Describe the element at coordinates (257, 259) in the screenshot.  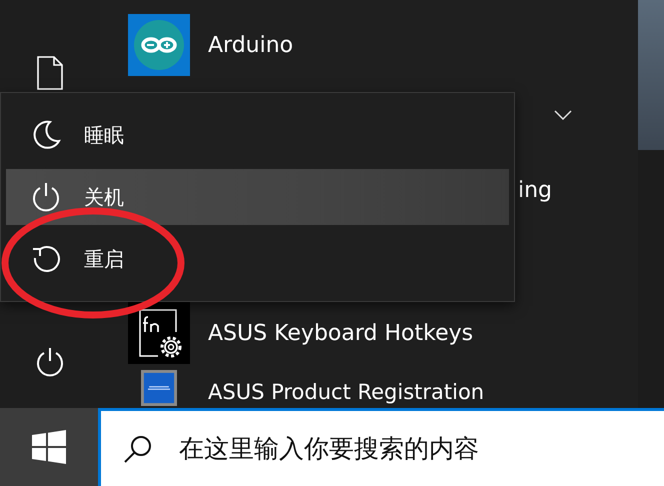
I see `power-menu-item: 重启` at that location.